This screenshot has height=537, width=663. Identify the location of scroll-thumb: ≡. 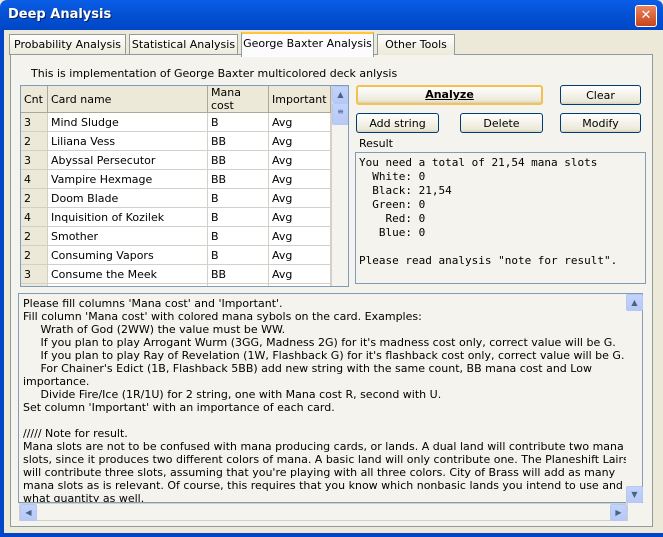
(340, 114).